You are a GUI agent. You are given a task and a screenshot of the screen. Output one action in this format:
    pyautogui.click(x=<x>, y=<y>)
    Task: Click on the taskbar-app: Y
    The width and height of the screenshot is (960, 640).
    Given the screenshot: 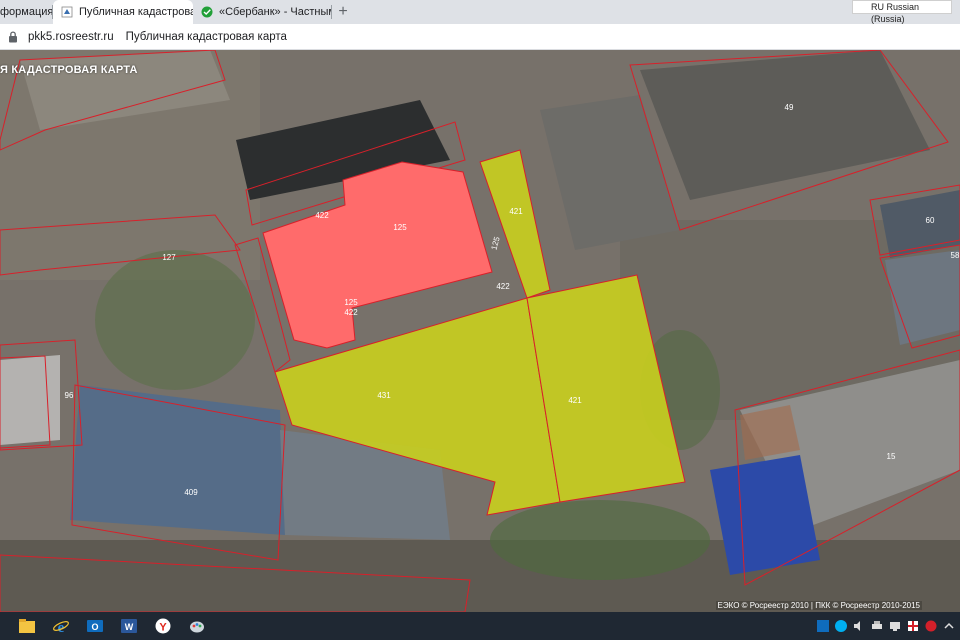 What is the action you would take?
    pyautogui.click(x=163, y=626)
    